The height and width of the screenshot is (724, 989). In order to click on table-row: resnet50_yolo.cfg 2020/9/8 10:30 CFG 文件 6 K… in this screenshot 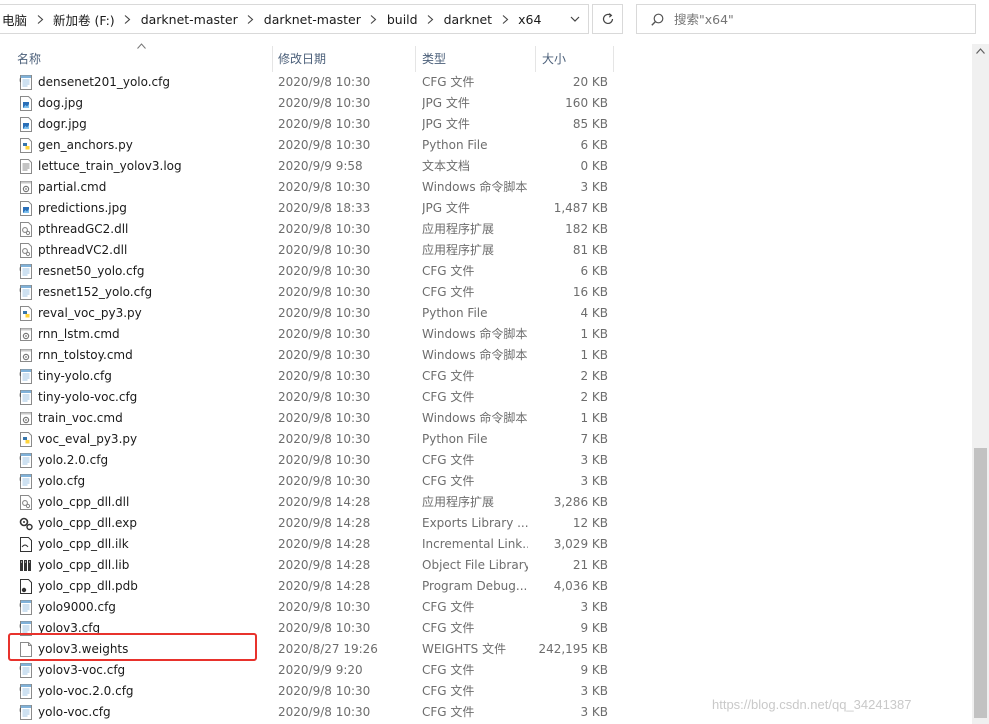, I will do `click(307, 271)`.